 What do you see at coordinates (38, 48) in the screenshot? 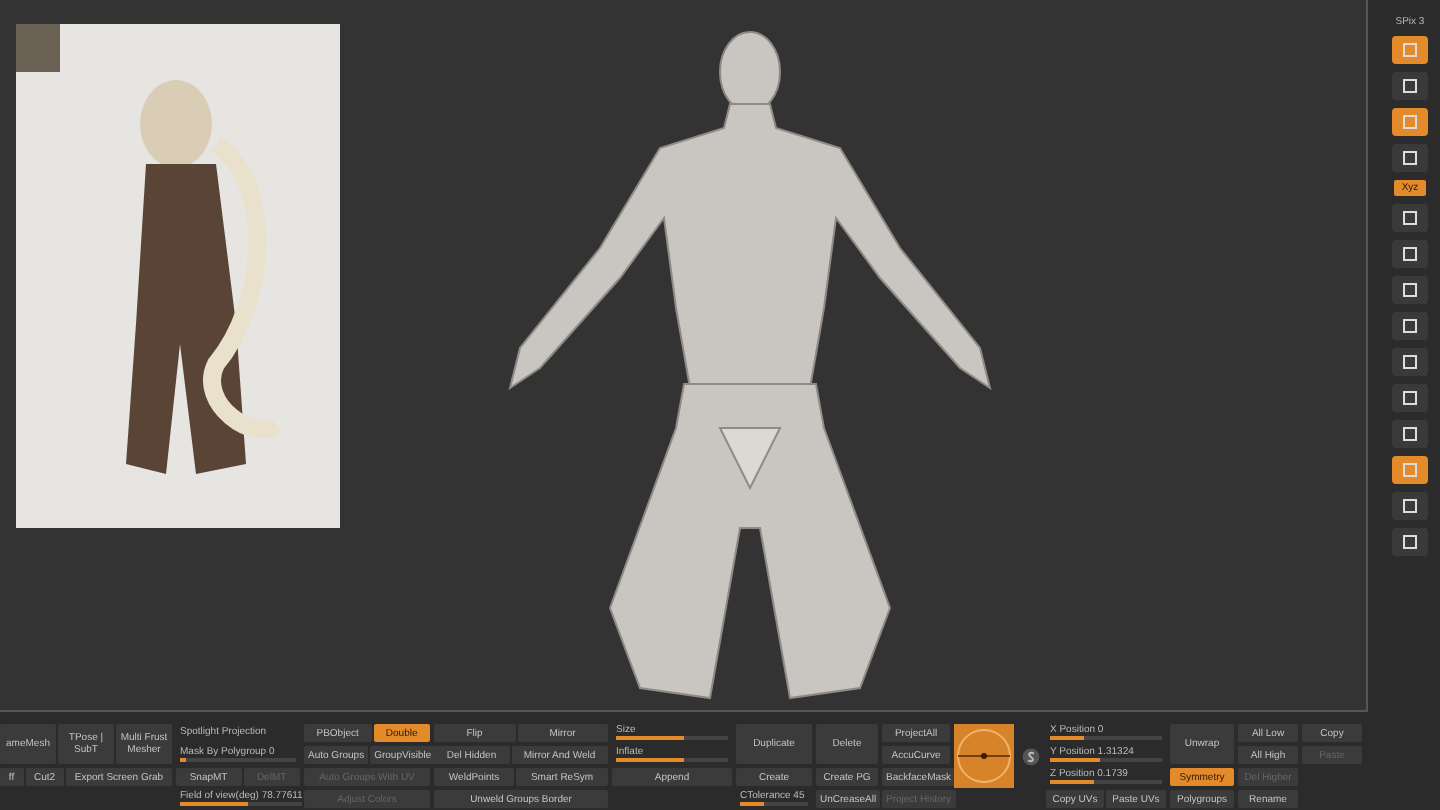
I see `thumbnail-placeholder` at bounding box center [38, 48].